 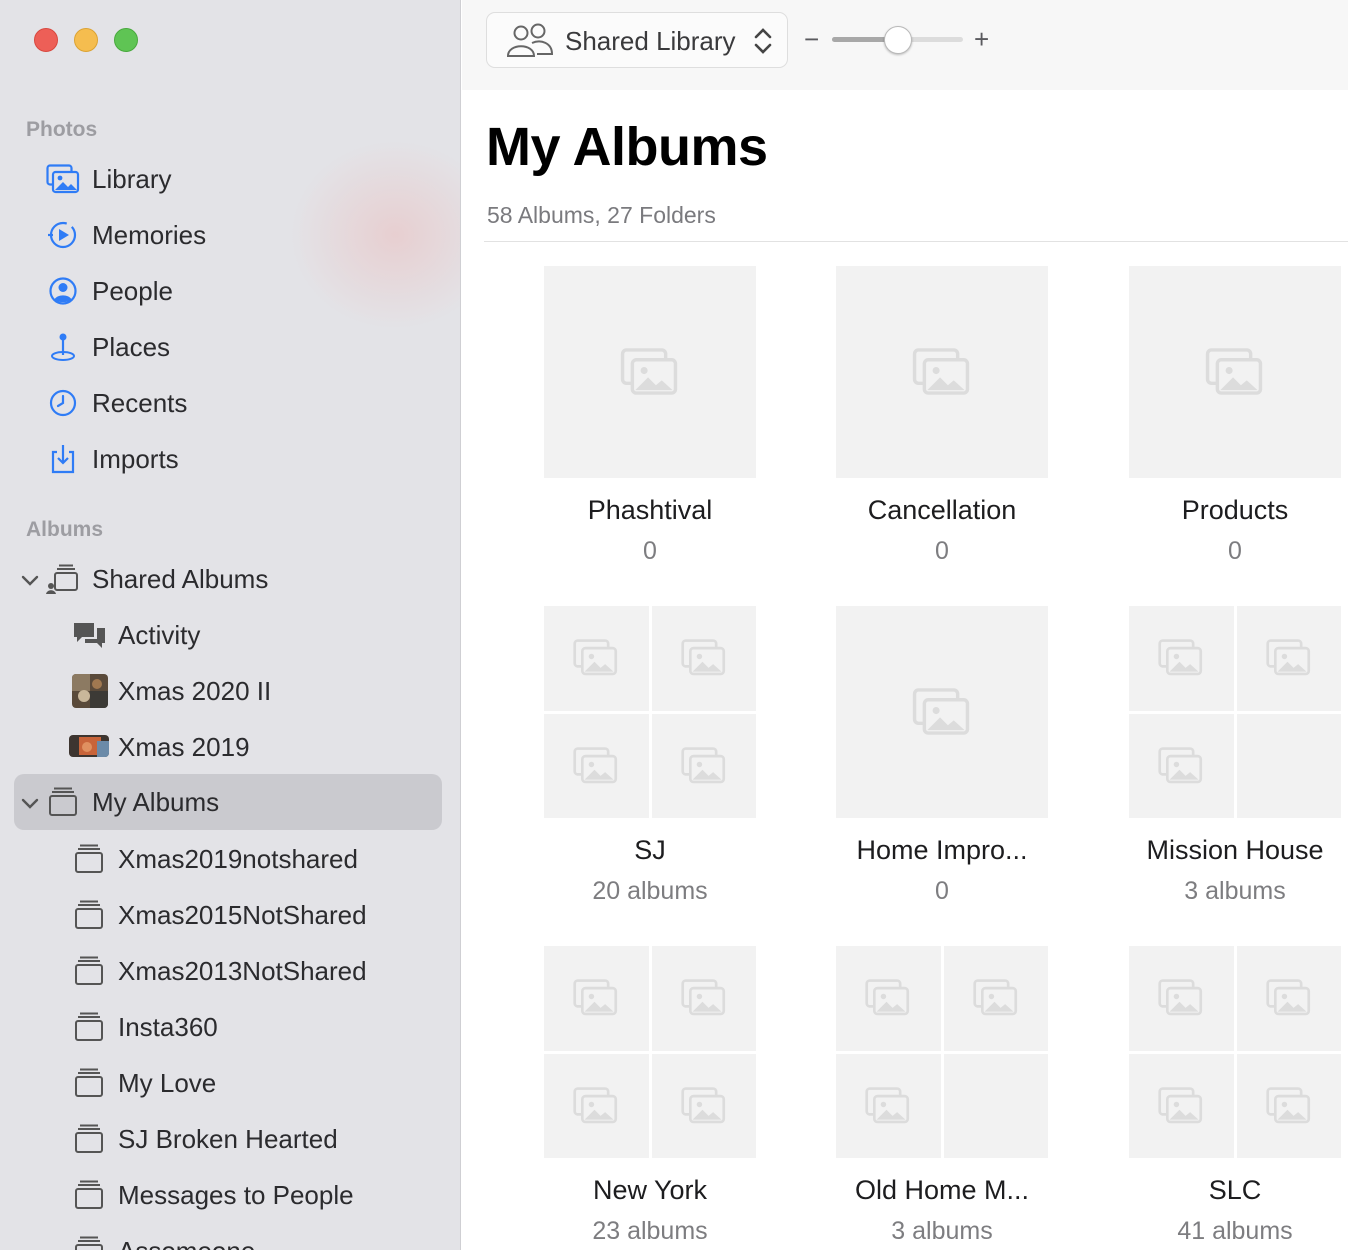 I want to click on sidebar-item-label: Xmas2013NotShared, so click(x=242, y=971).